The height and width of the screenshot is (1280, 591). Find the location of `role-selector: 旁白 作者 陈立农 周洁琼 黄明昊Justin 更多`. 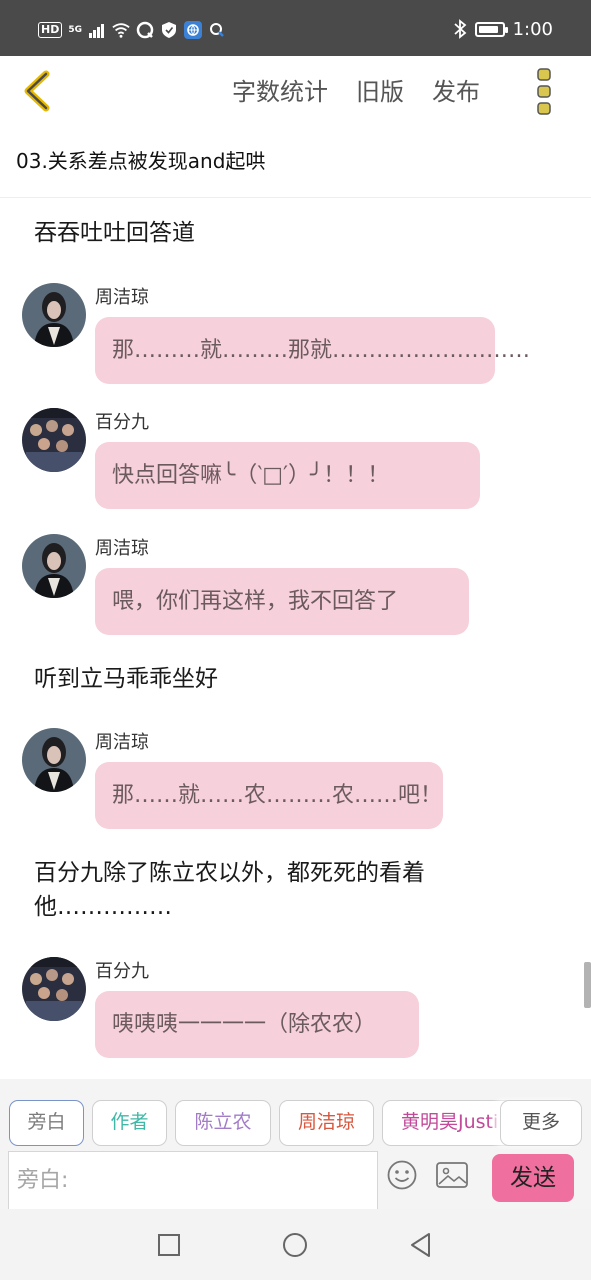

role-selector: 旁白 作者 陈立农 周洁琼 黄明昊Justin 更多 is located at coordinates (295, 1114).